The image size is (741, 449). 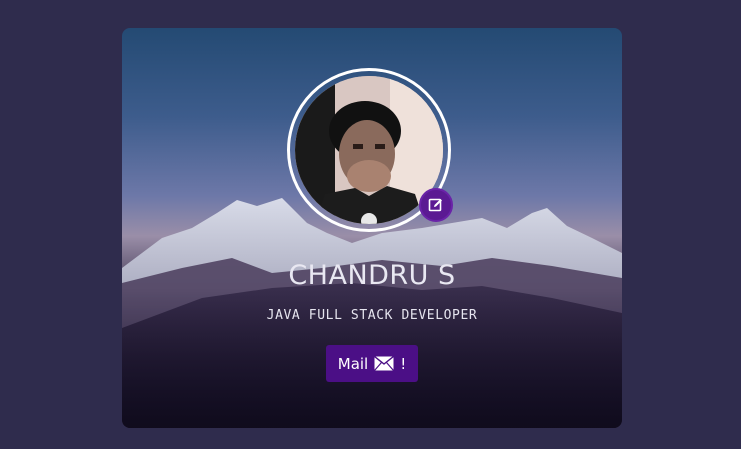 I want to click on mail-button-label: Mail, so click(x=353, y=363).